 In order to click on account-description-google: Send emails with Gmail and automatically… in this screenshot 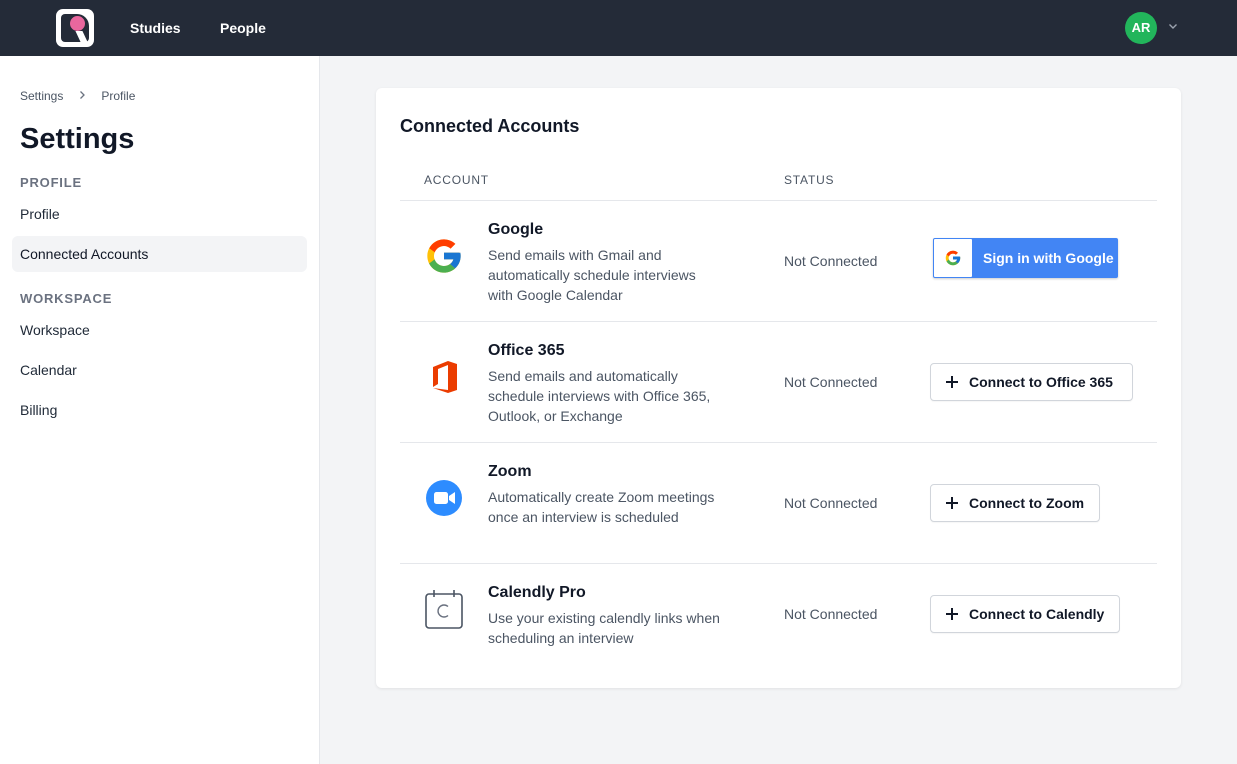, I will do `click(592, 275)`.